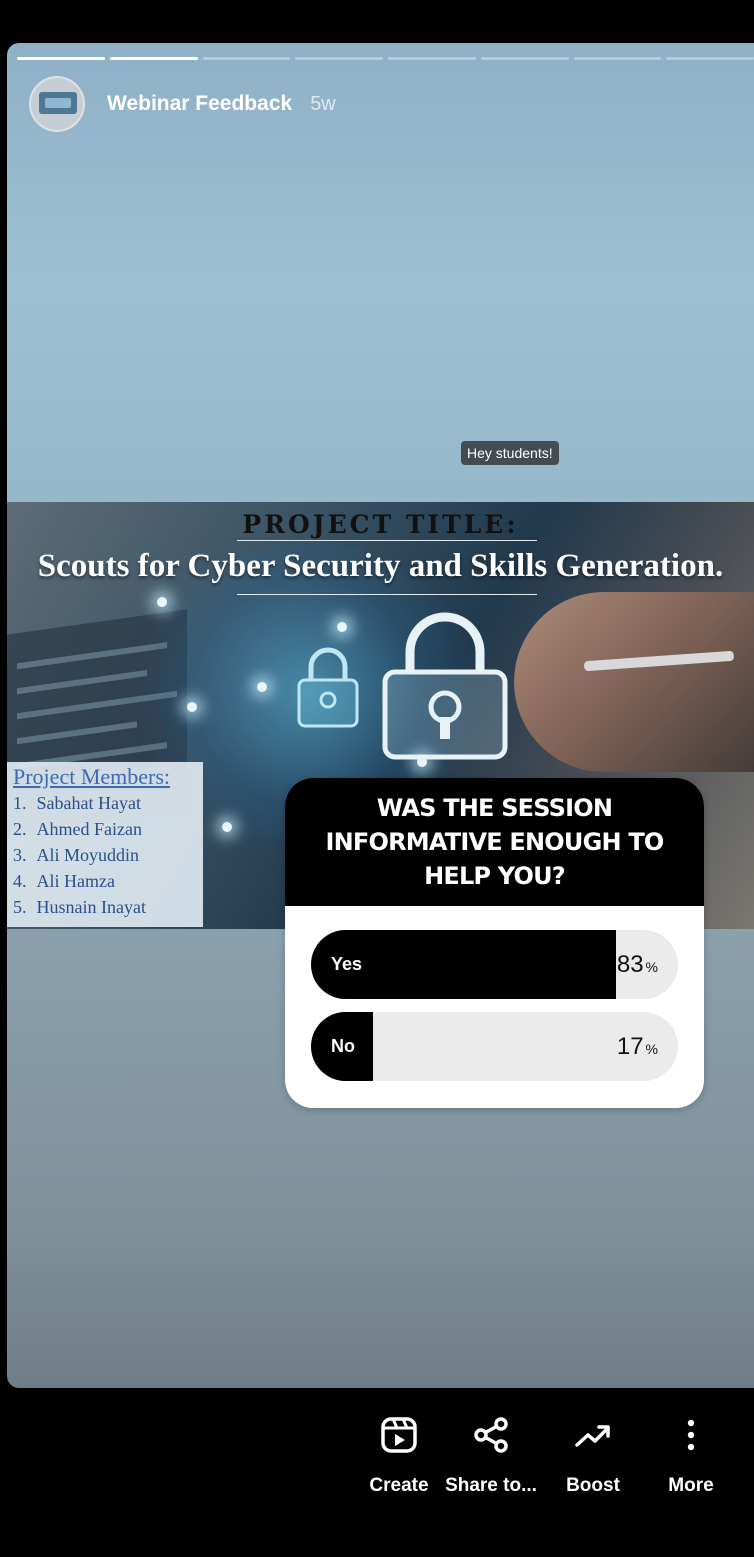 This screenshot has height=1557, width=754. Describe the element at coordinates (445, 686) in the screenshot. I see `padlock-icon` at that location.